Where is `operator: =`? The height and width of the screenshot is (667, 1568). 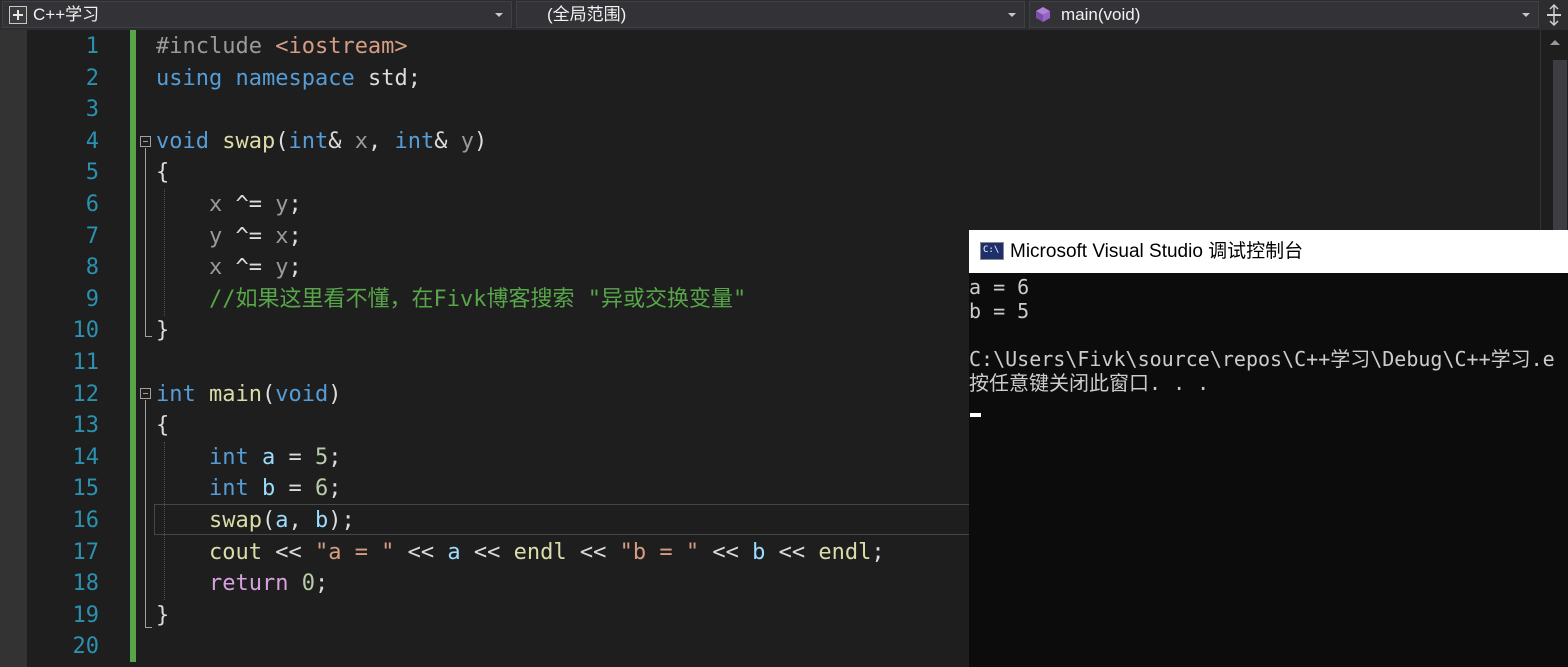 operator: = is located at coordinates (295, 457).